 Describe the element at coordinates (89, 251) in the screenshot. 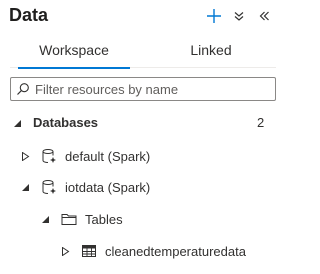

I see `table-icon` at that location.